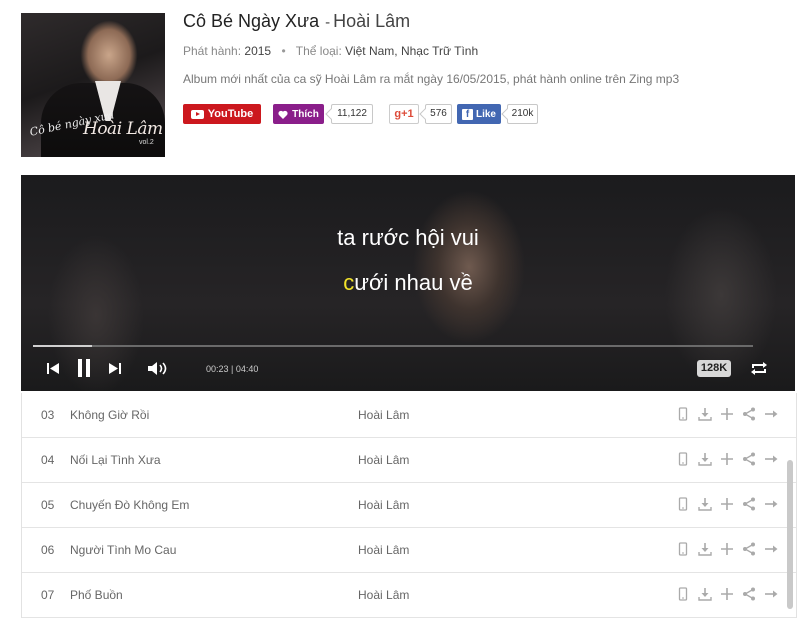  What do you see at coordinates (63, 346) in the screenshot?
I see `progress-fill` at bounding box center [63, 346].